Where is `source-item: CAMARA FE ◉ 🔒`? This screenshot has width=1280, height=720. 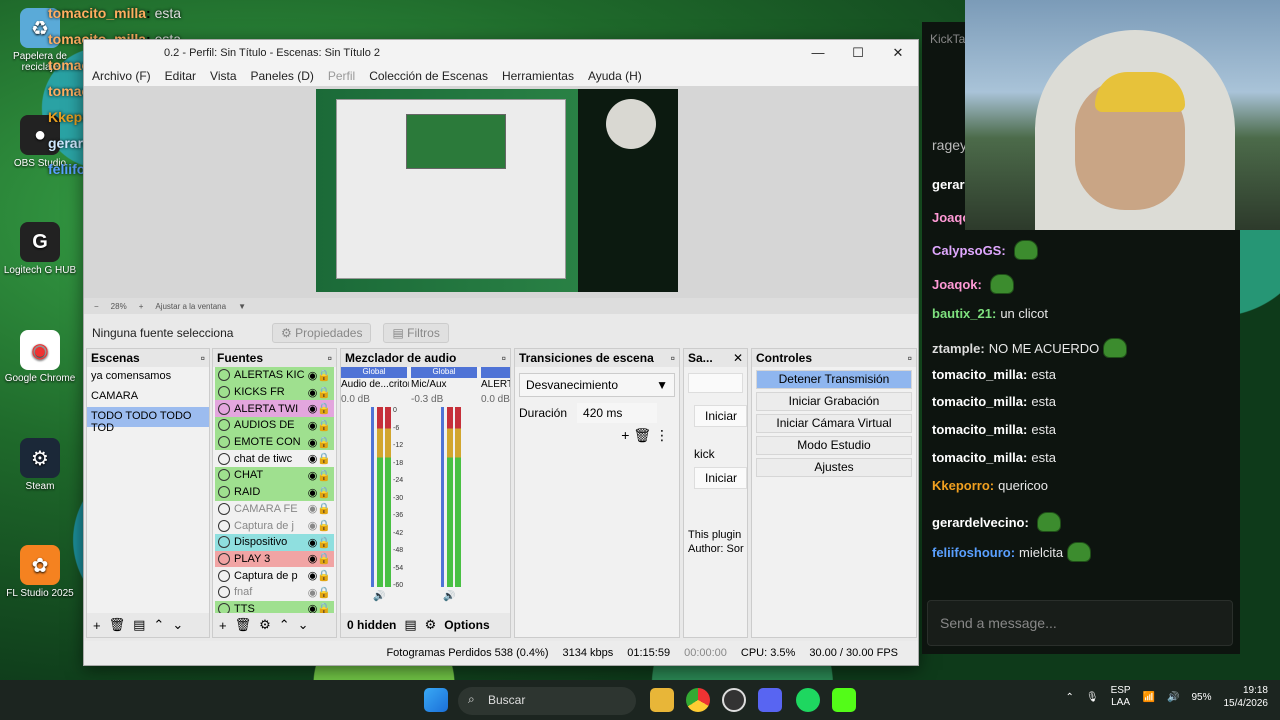
source-item: CAMARA FE ◉ 🔒 is located at coordinates (274, 509).